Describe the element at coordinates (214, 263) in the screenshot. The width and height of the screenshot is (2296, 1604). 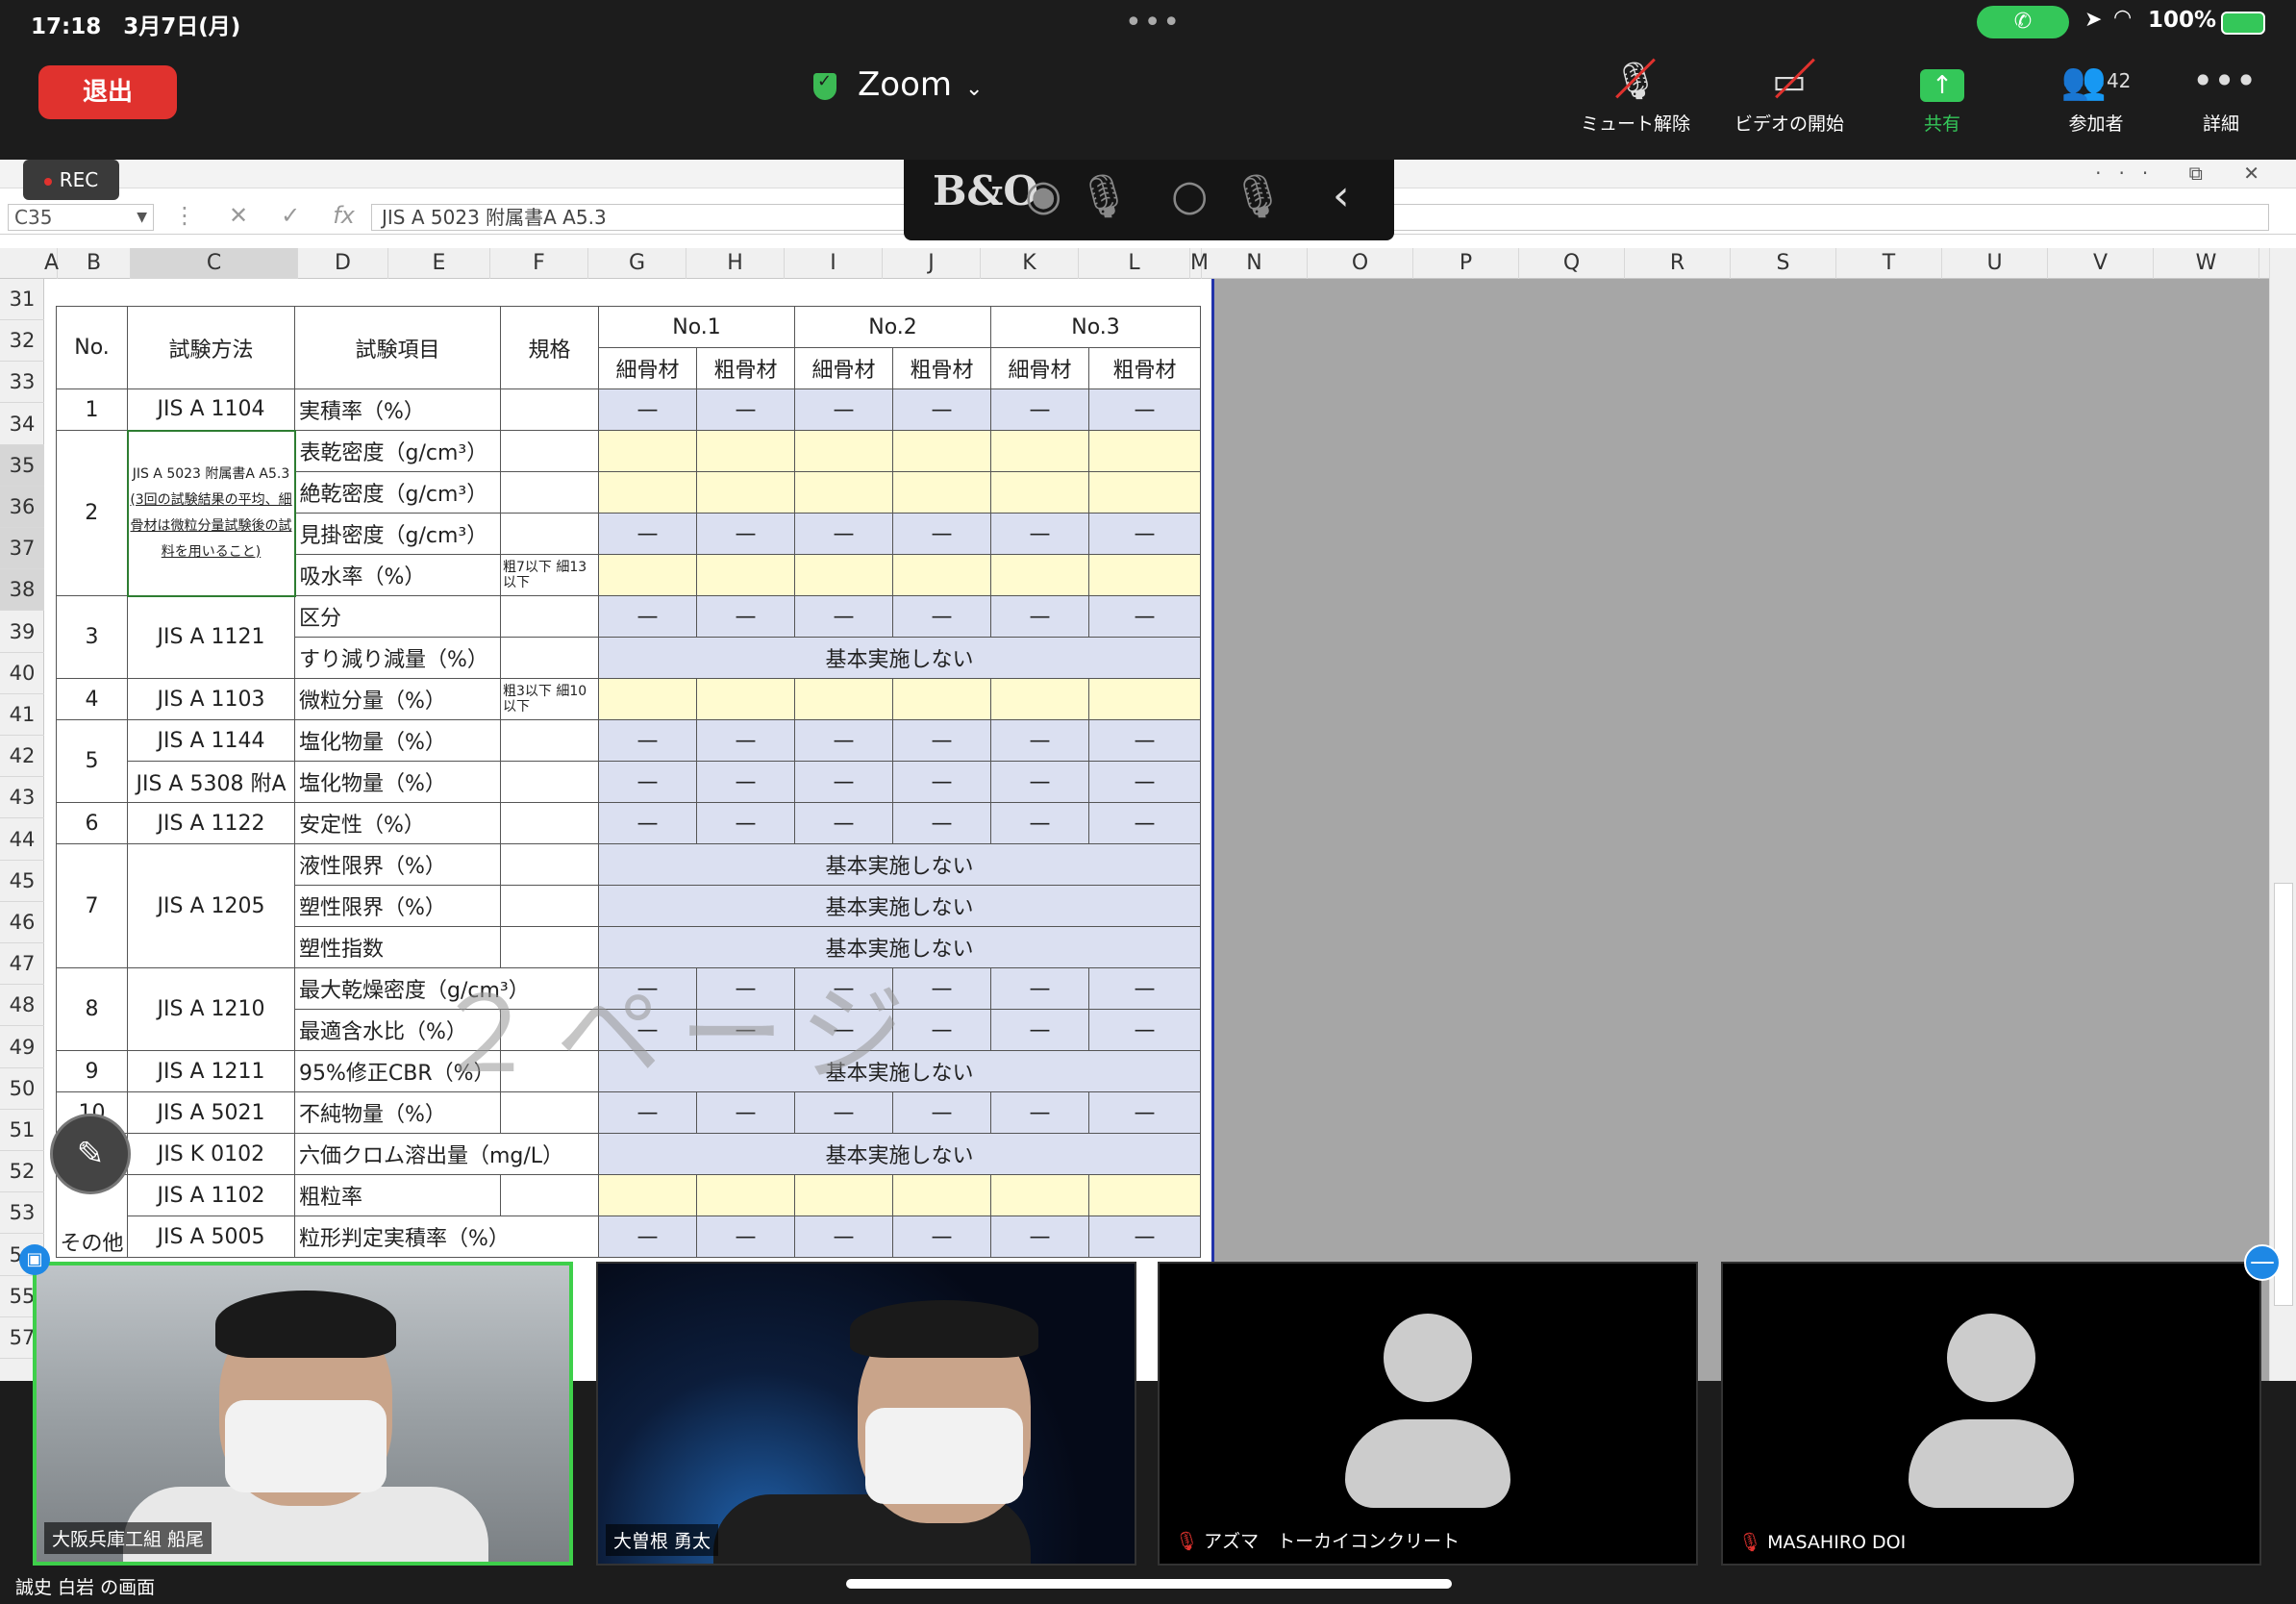
I see `column-header-C: C` at that location.